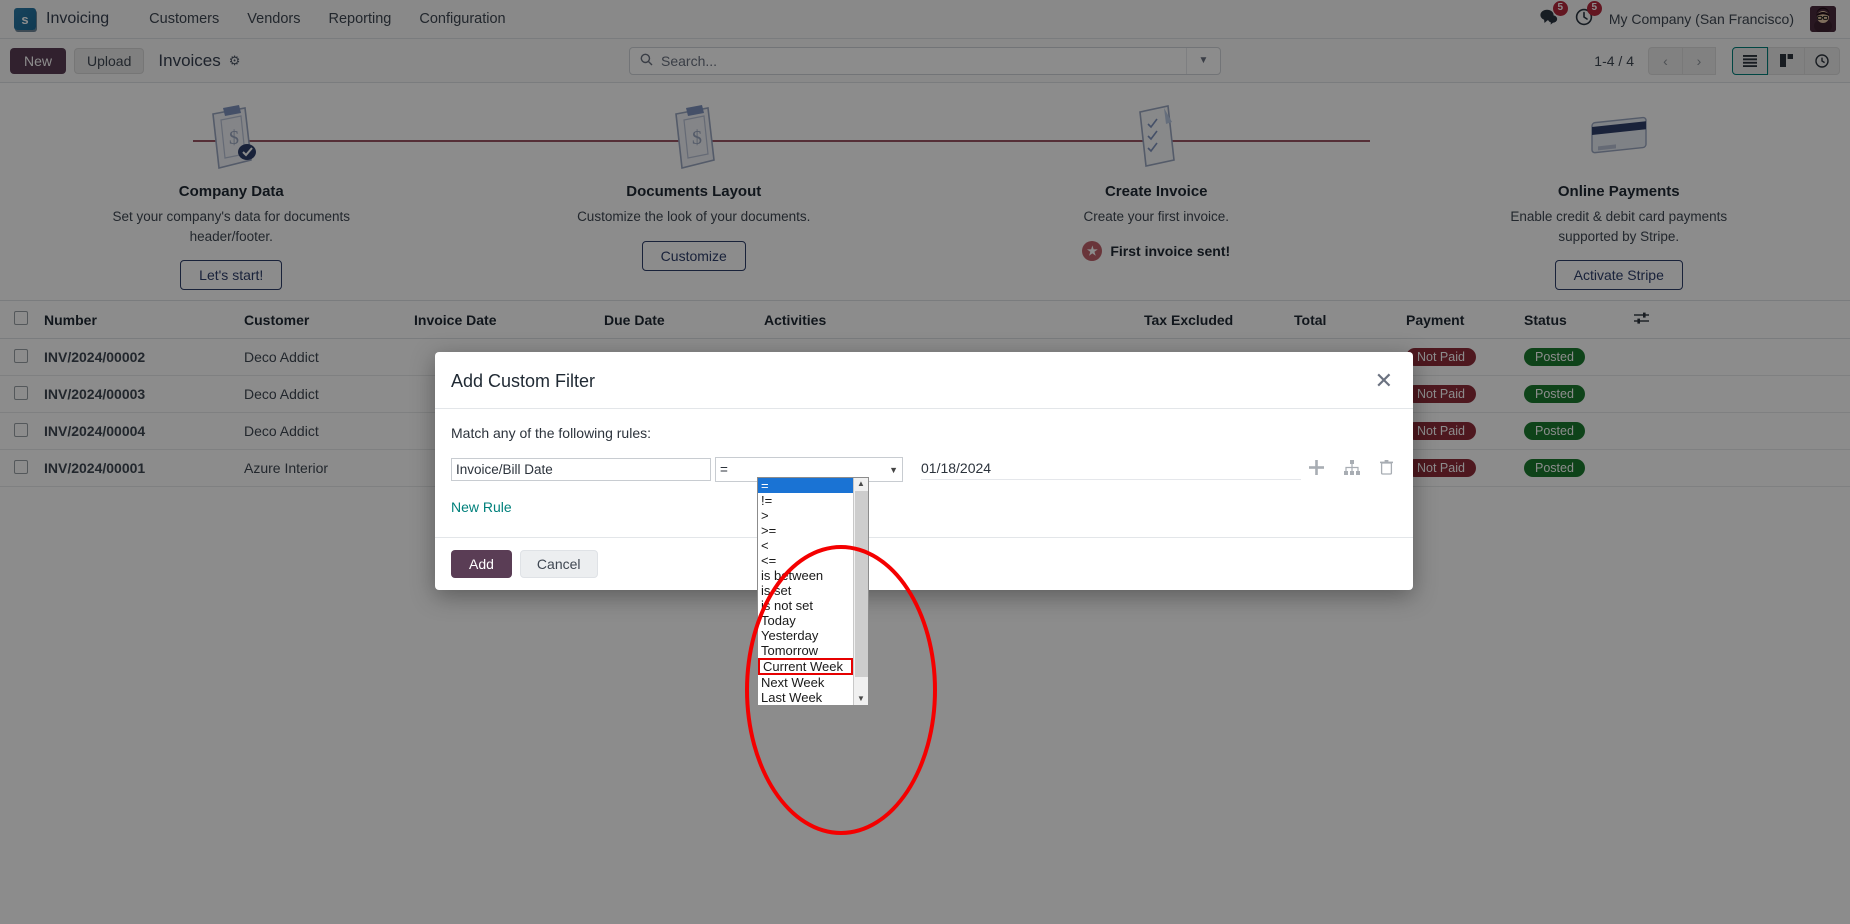 The height and width of the screenshot is (924, 1850). I want to click on scroll-down-icon: ▼, so click(861, 699).